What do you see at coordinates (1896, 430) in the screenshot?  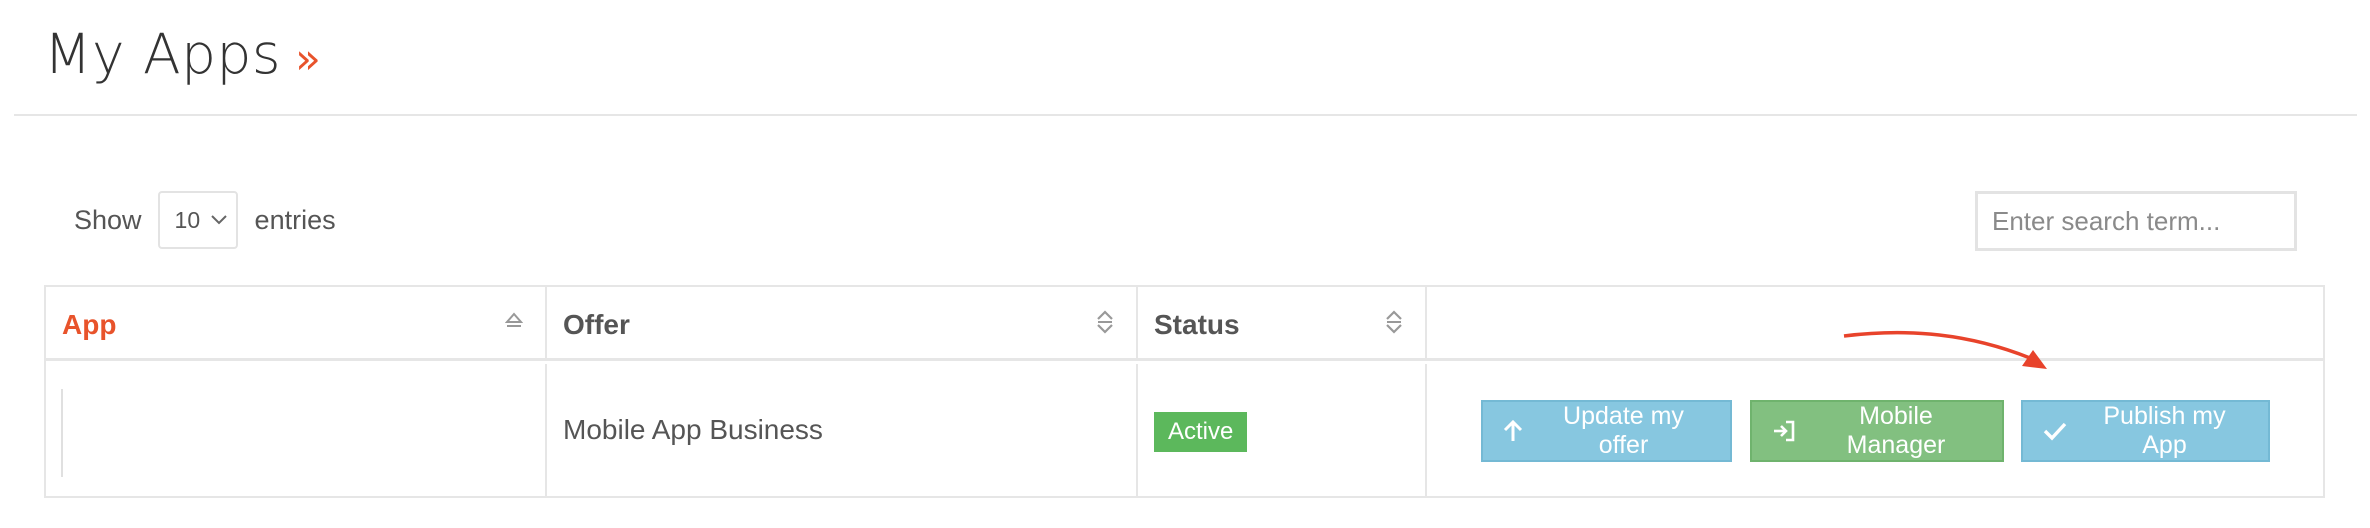 I see `mobile-manager-label: Mobile Manager` at bounding box center [1896, 430].